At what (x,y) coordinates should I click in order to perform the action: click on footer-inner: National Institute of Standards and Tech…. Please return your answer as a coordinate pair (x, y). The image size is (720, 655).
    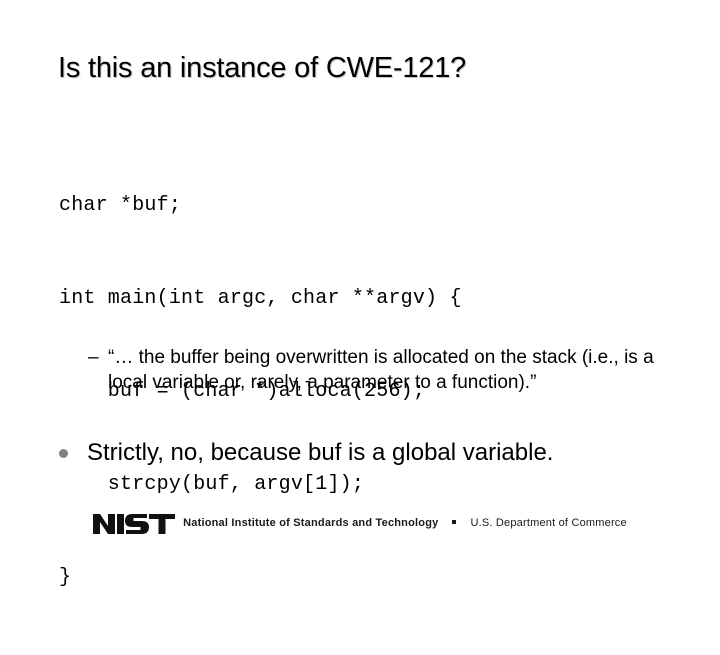
    Looking at the image, I should click on (360, 523).